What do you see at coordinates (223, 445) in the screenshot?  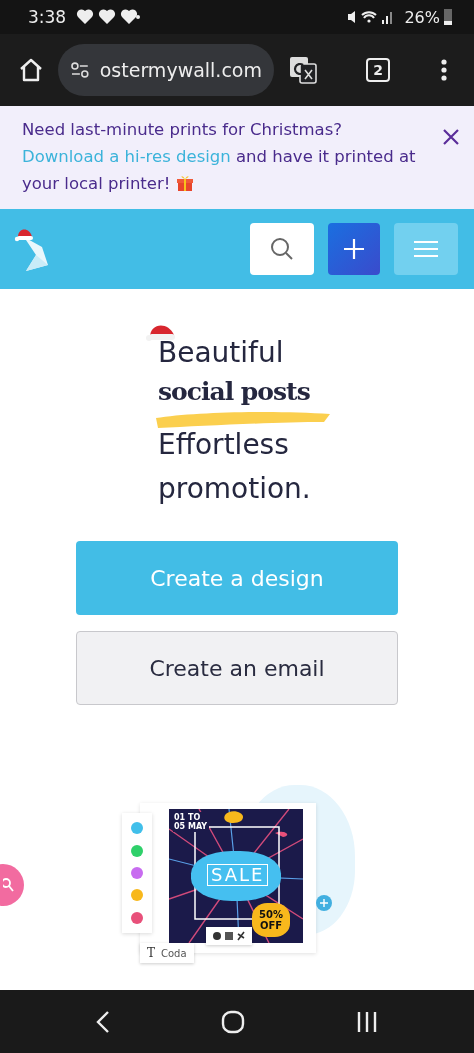 I see `headline-text: Effortless` at bounding box center [223, 445].